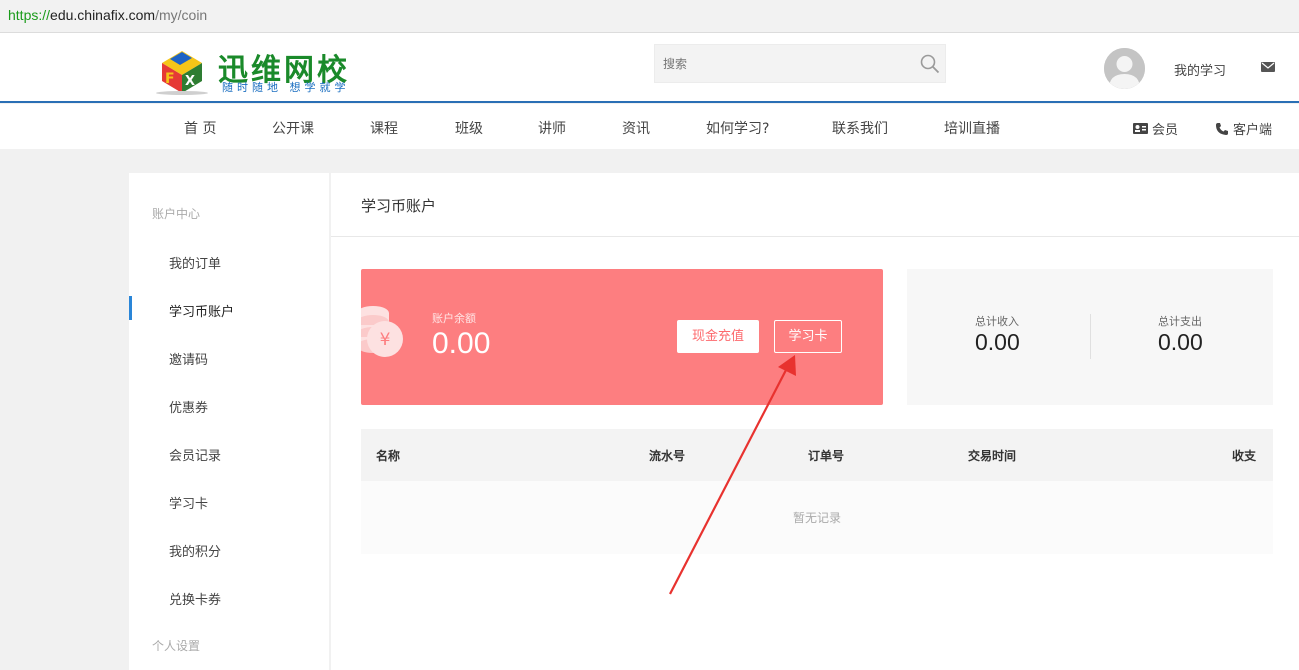 This screenshot has width=1299, height=670. What do you see at coordinates (667, 456) in the screenshot?
I see `column-header-serial: 流水号` at bounding box center [667, 456].